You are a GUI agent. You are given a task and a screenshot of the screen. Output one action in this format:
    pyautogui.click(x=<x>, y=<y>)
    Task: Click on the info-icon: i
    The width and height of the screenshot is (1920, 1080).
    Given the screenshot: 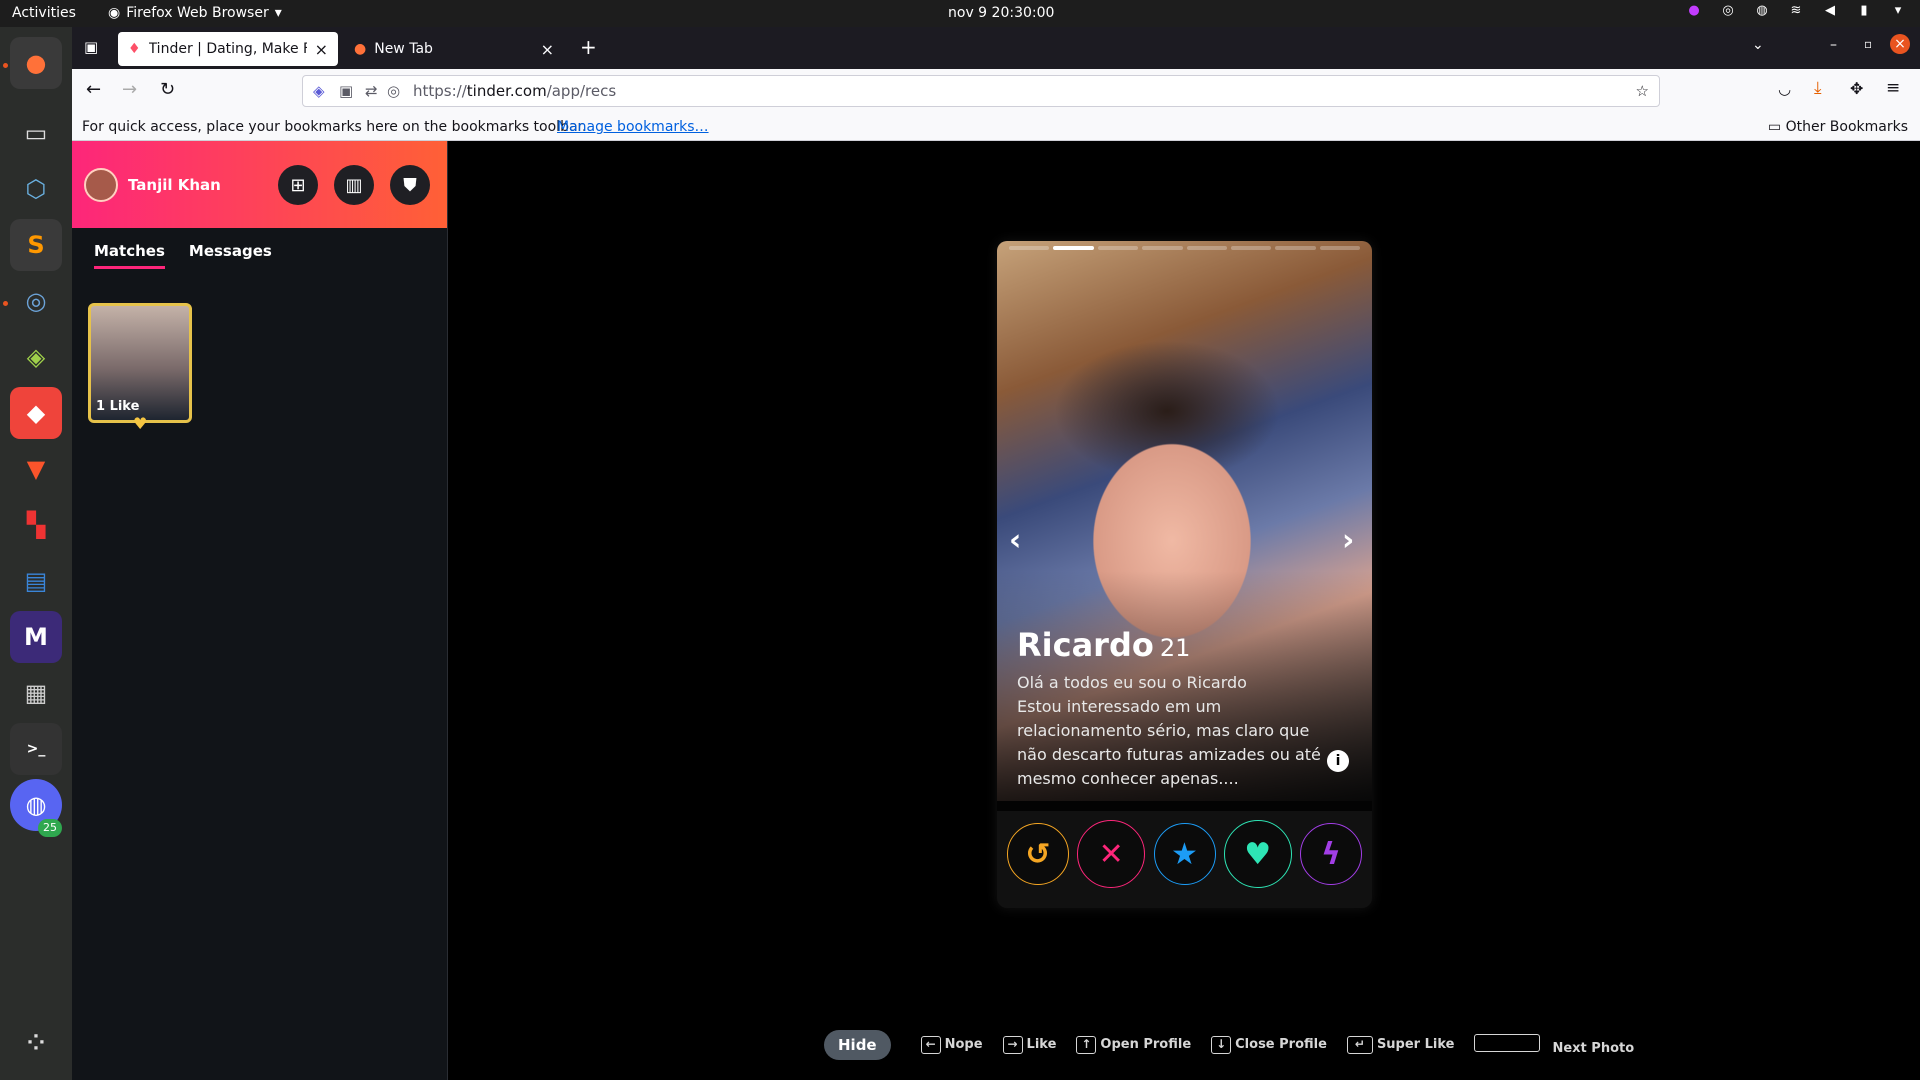 What is the action you would take?
    pyautogui.click(x=1338, y=761)
    